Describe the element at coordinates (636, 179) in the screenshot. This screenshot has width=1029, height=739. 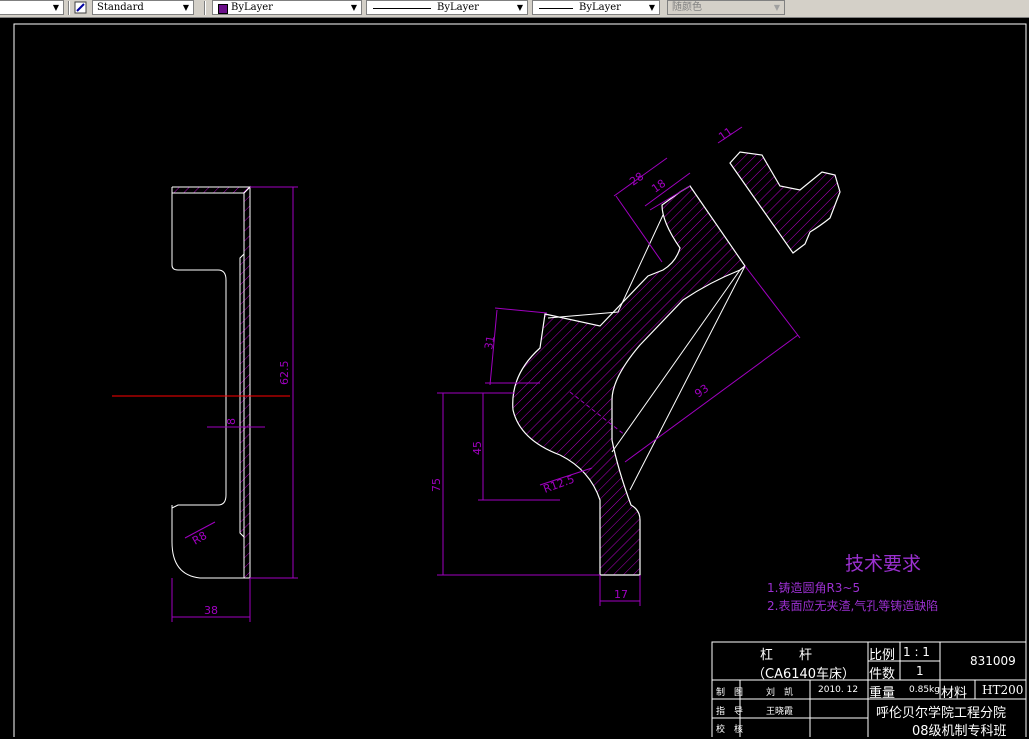
I see `dim-top-28: 28` at that location.